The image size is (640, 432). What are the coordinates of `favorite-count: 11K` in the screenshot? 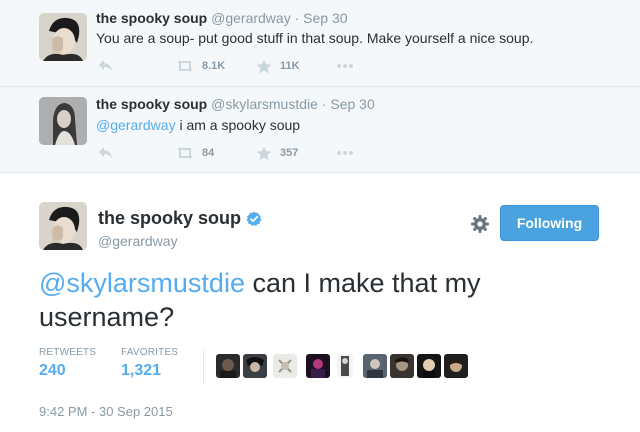 It's located at (290, 66).